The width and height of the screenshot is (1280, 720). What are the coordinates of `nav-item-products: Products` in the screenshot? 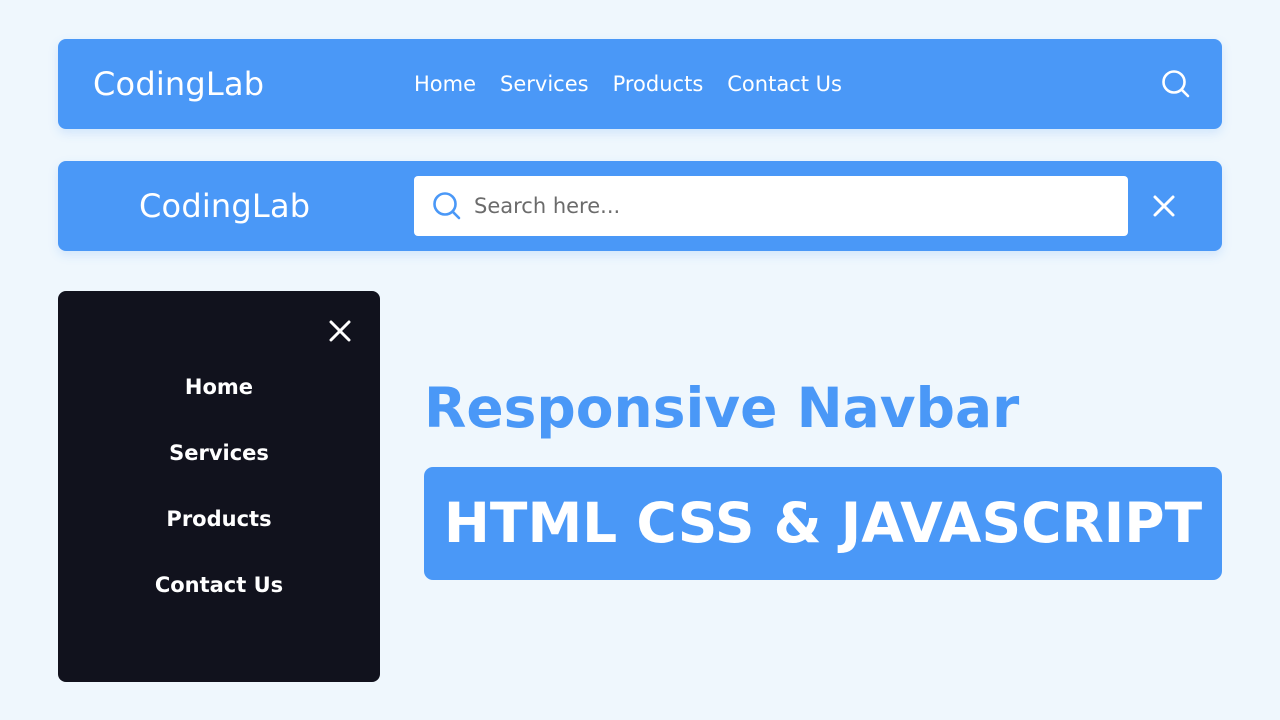 It's located at (658, 84).